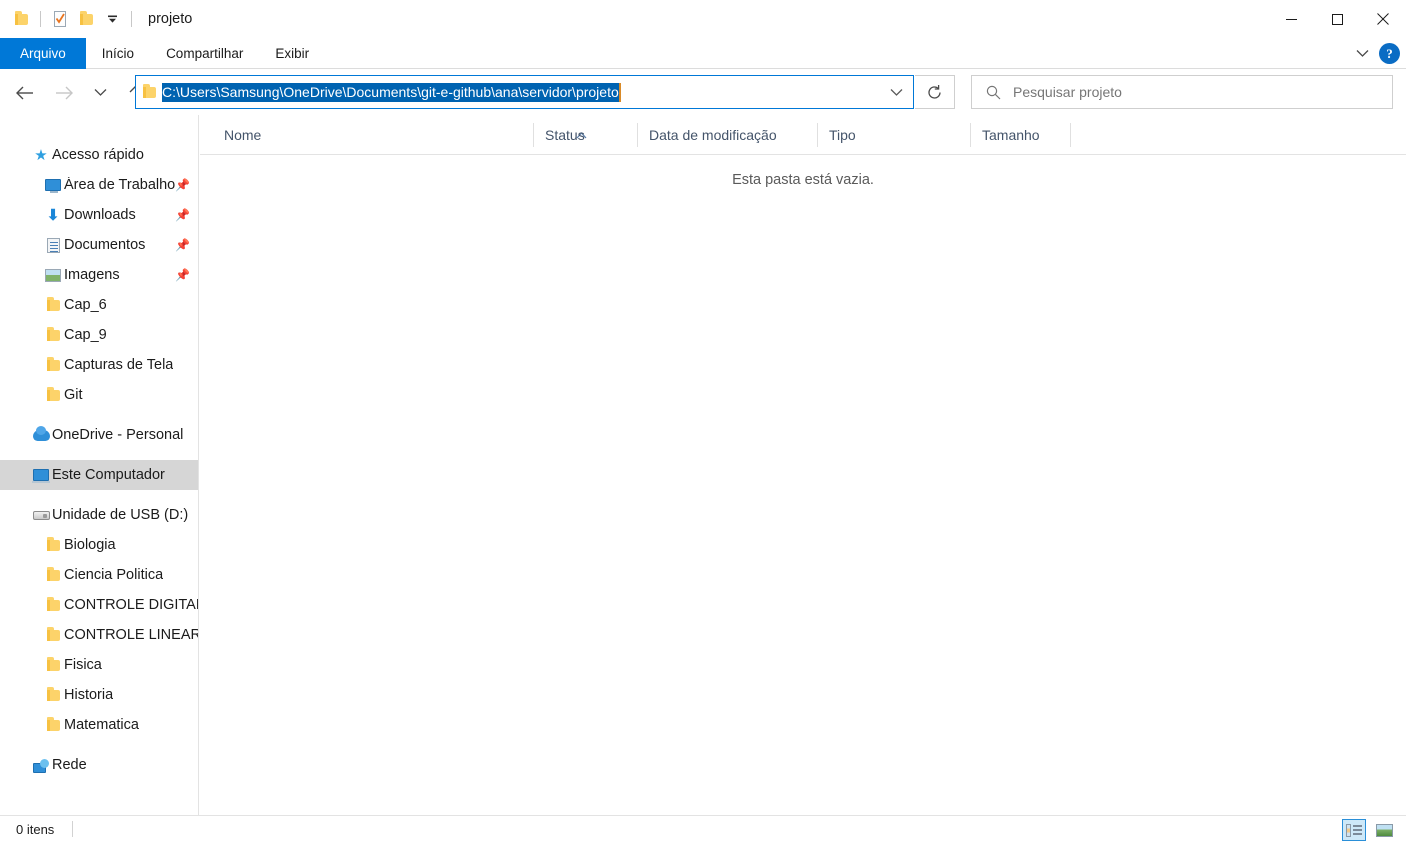  What do you see at coordinates (99, 635) in the screenshot?
I see `sidebar-item-controle-linear: CONTROLE LINEAR` at bounding box center [99, 635].